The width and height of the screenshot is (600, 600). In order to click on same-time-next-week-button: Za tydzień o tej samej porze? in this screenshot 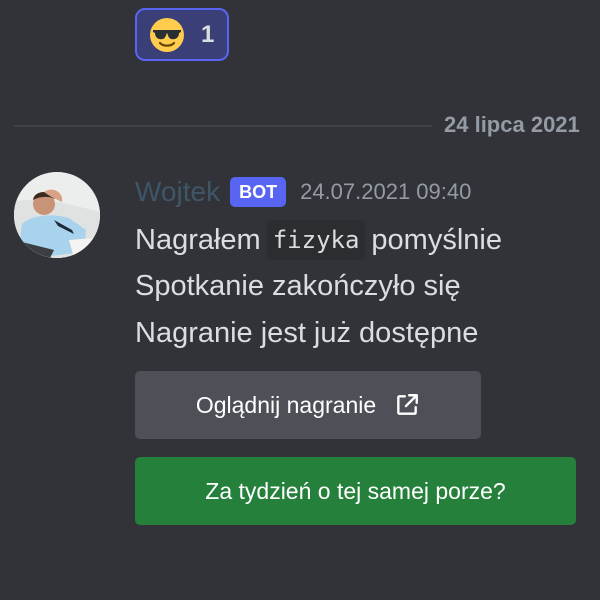, I will do `click(355, 491)`.